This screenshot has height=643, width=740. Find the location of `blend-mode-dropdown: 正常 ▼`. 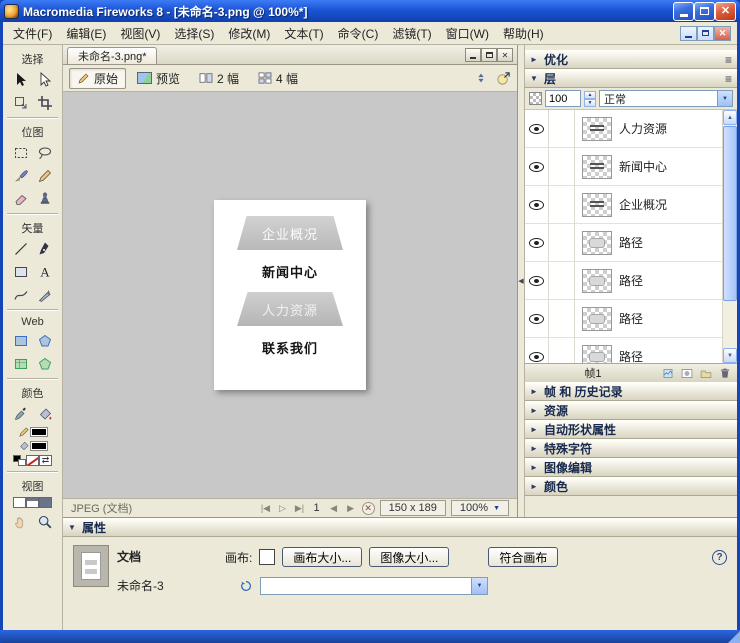

blend-mode-dropdown: 正常 ▼ is located at coordinates (666, 98).